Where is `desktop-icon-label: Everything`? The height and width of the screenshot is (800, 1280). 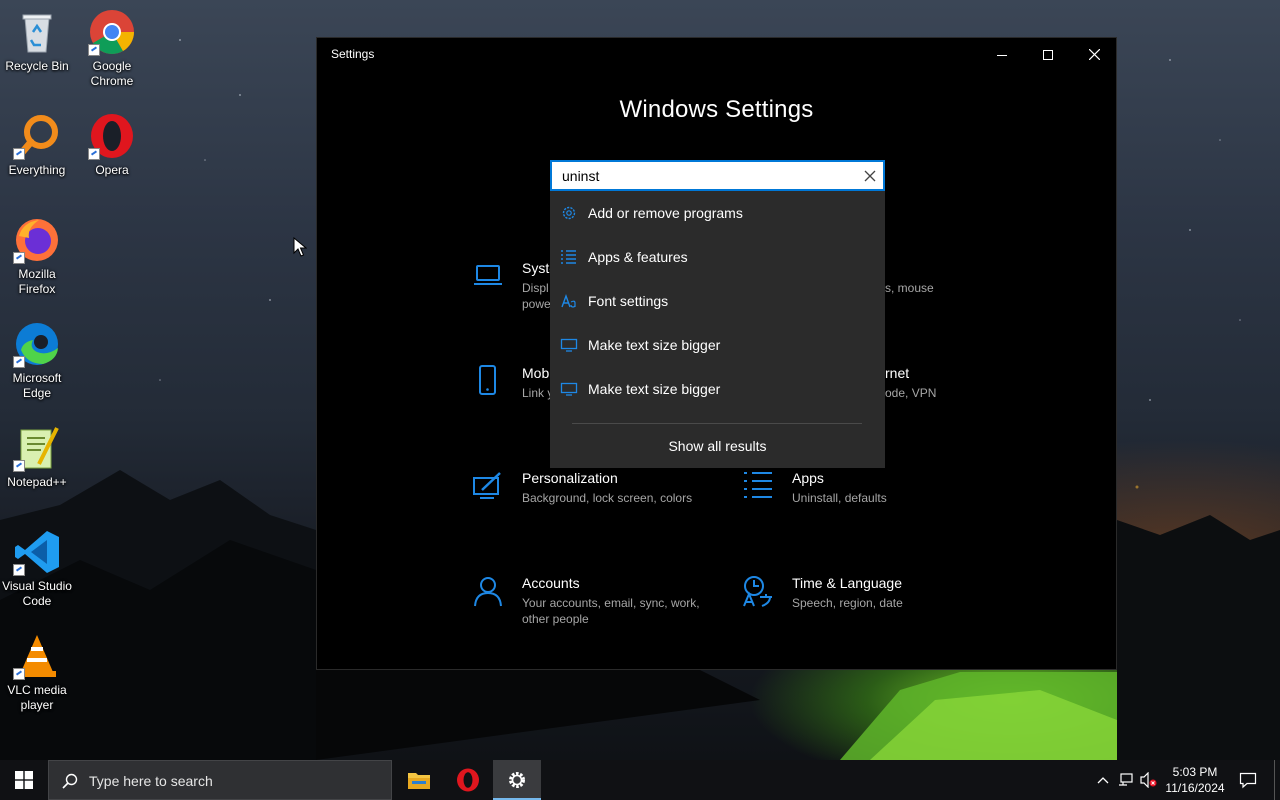
desktop-icon-label: Everything is located at coordinates (37, 170).